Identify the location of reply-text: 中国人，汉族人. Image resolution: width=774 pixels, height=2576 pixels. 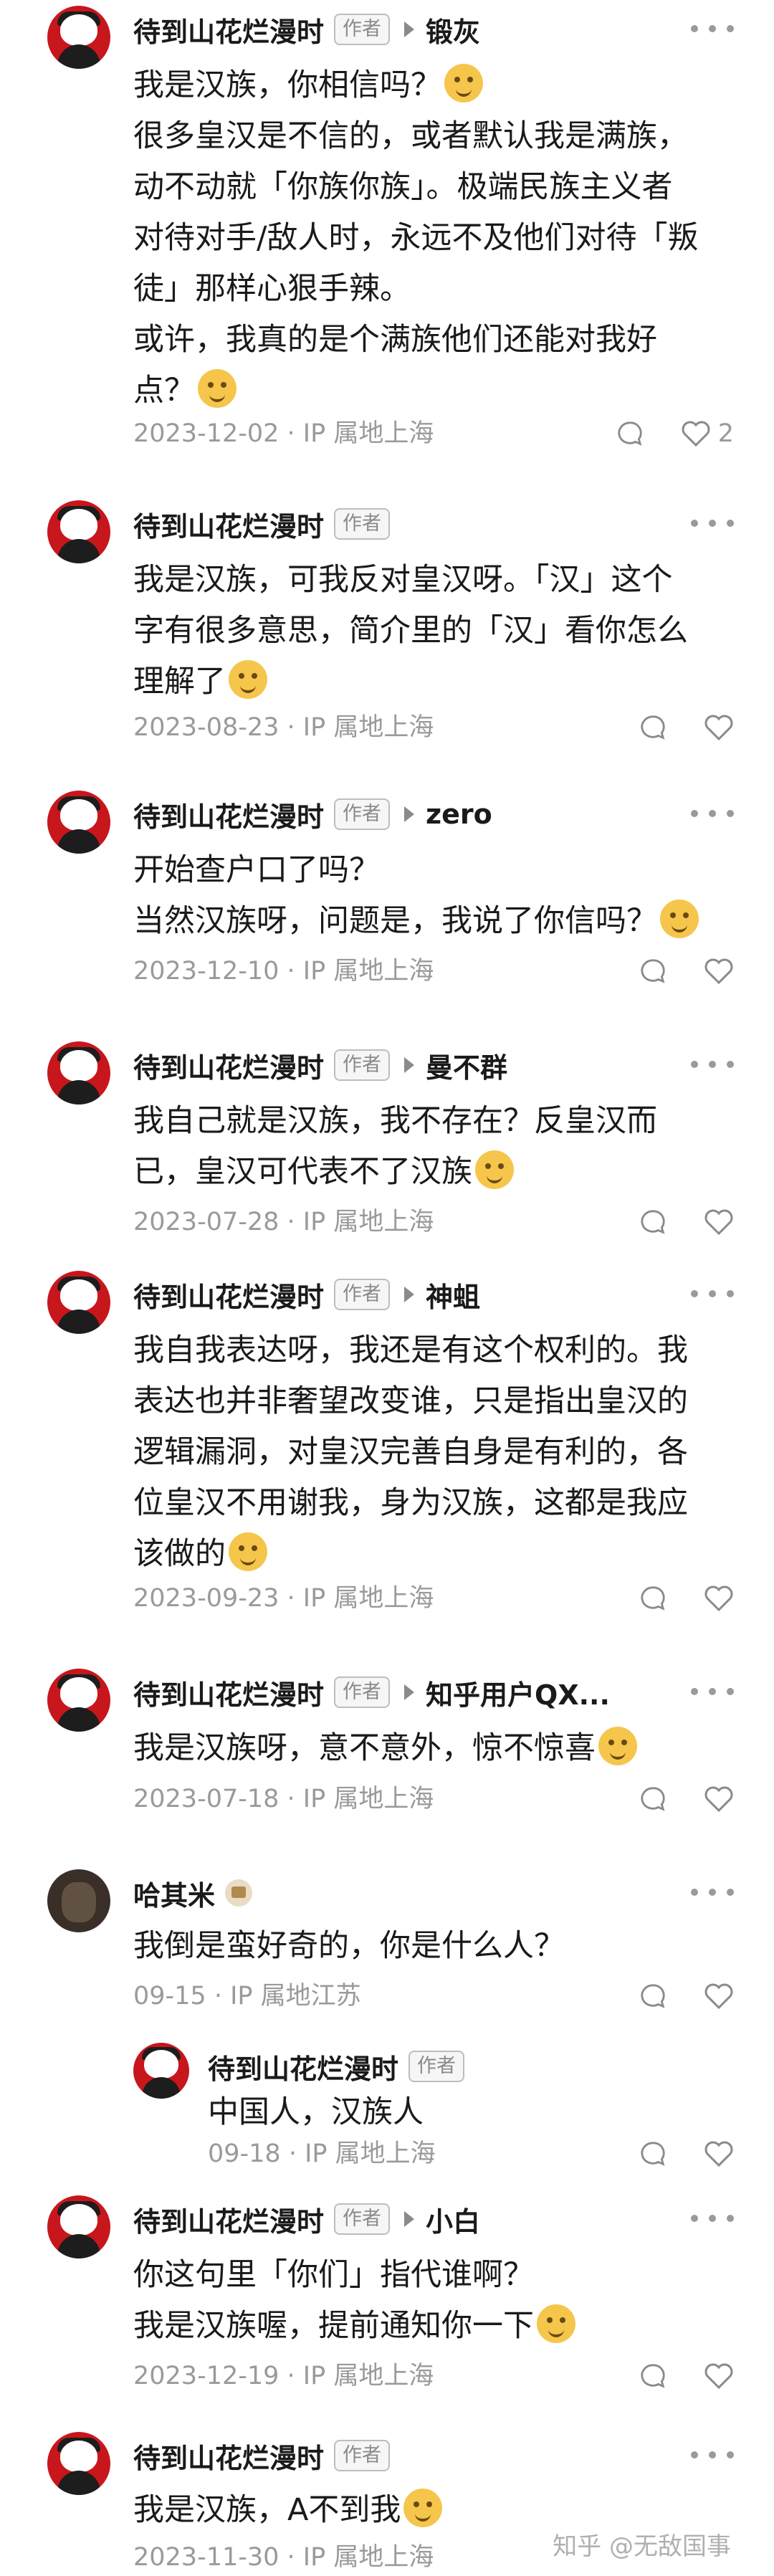
(316, 2112).